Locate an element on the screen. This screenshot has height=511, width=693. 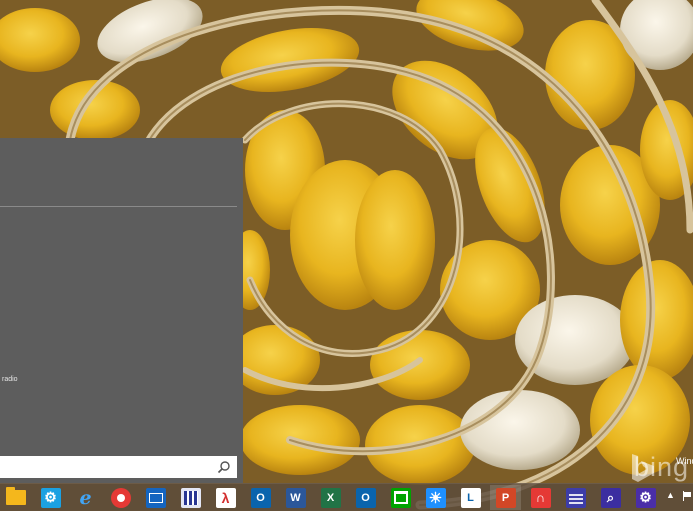
magnifier-icon: ⌕ is located at coordinates (610, 497).